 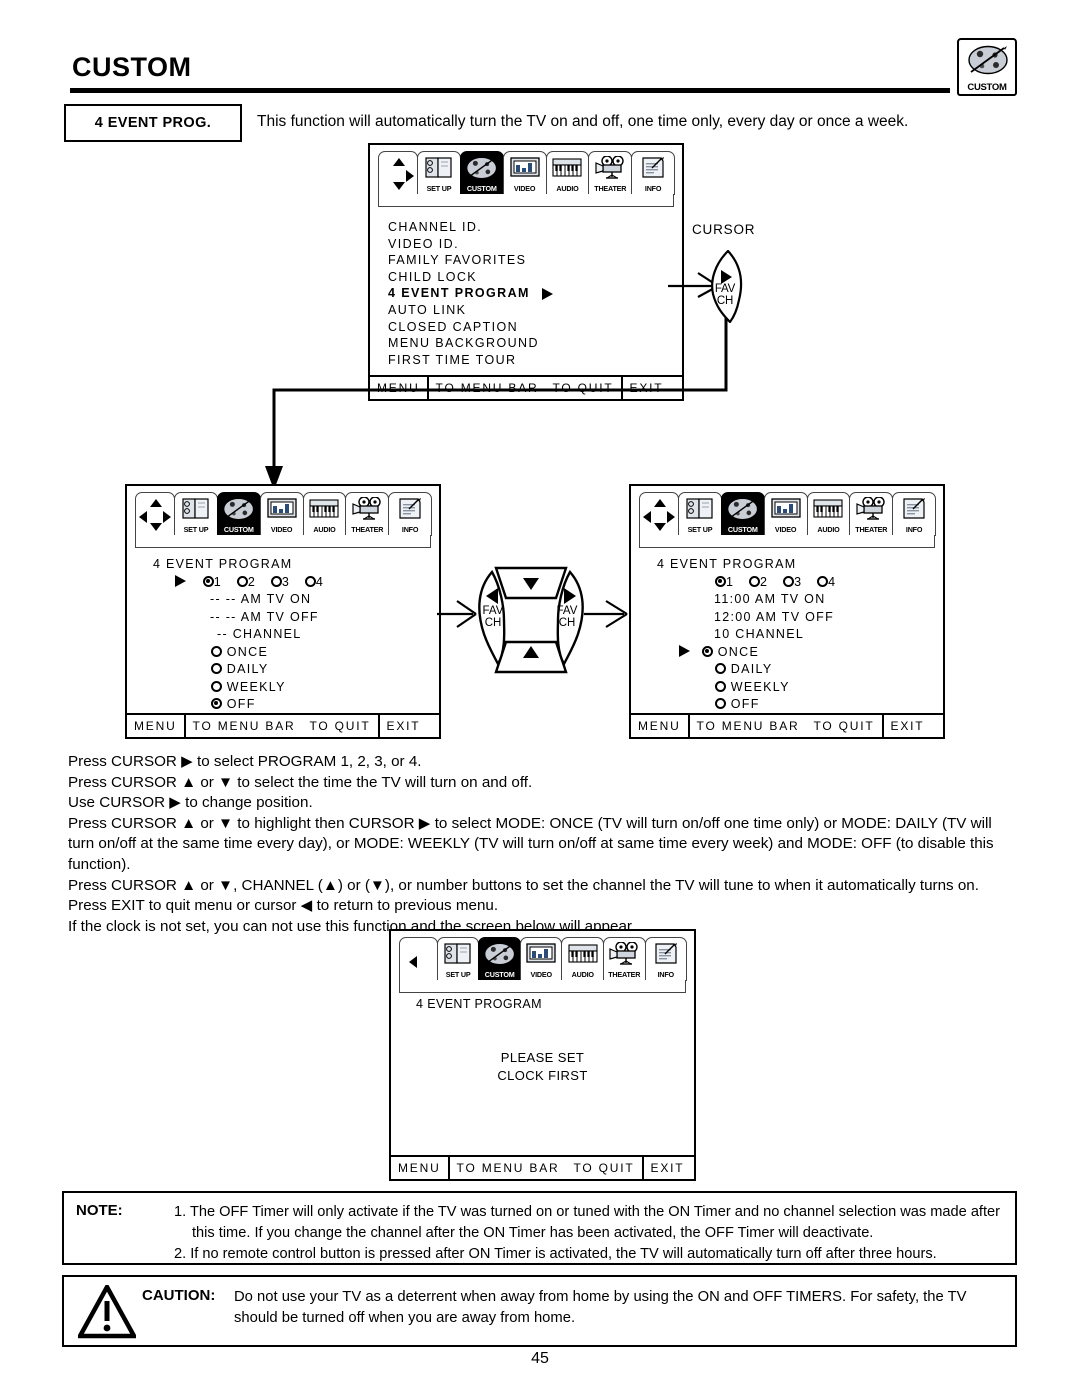 I want to click on menu-item-4-event-program: 4 EVENT PROGRAM, so click(x=530, y=293).